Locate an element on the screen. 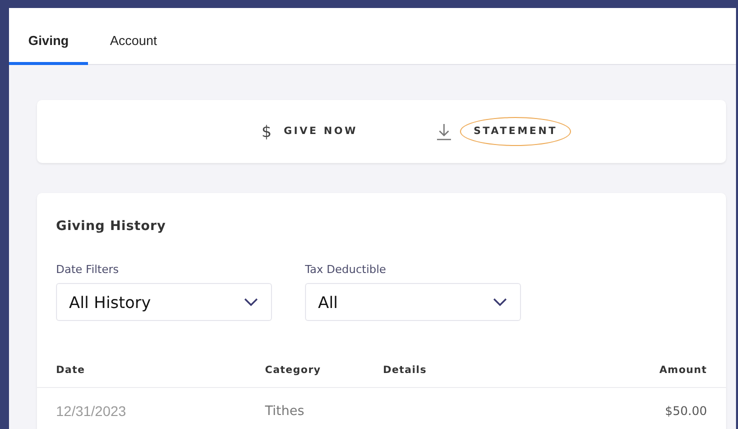 The image size is (738, 429). dropdown: All History is located at coordinates (164, 302).